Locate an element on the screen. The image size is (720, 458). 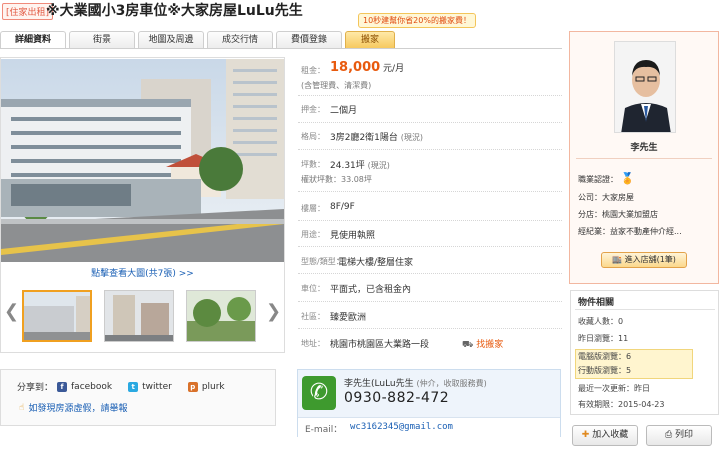
share-plurk-link: plurk is located at coordinates (213, 387).